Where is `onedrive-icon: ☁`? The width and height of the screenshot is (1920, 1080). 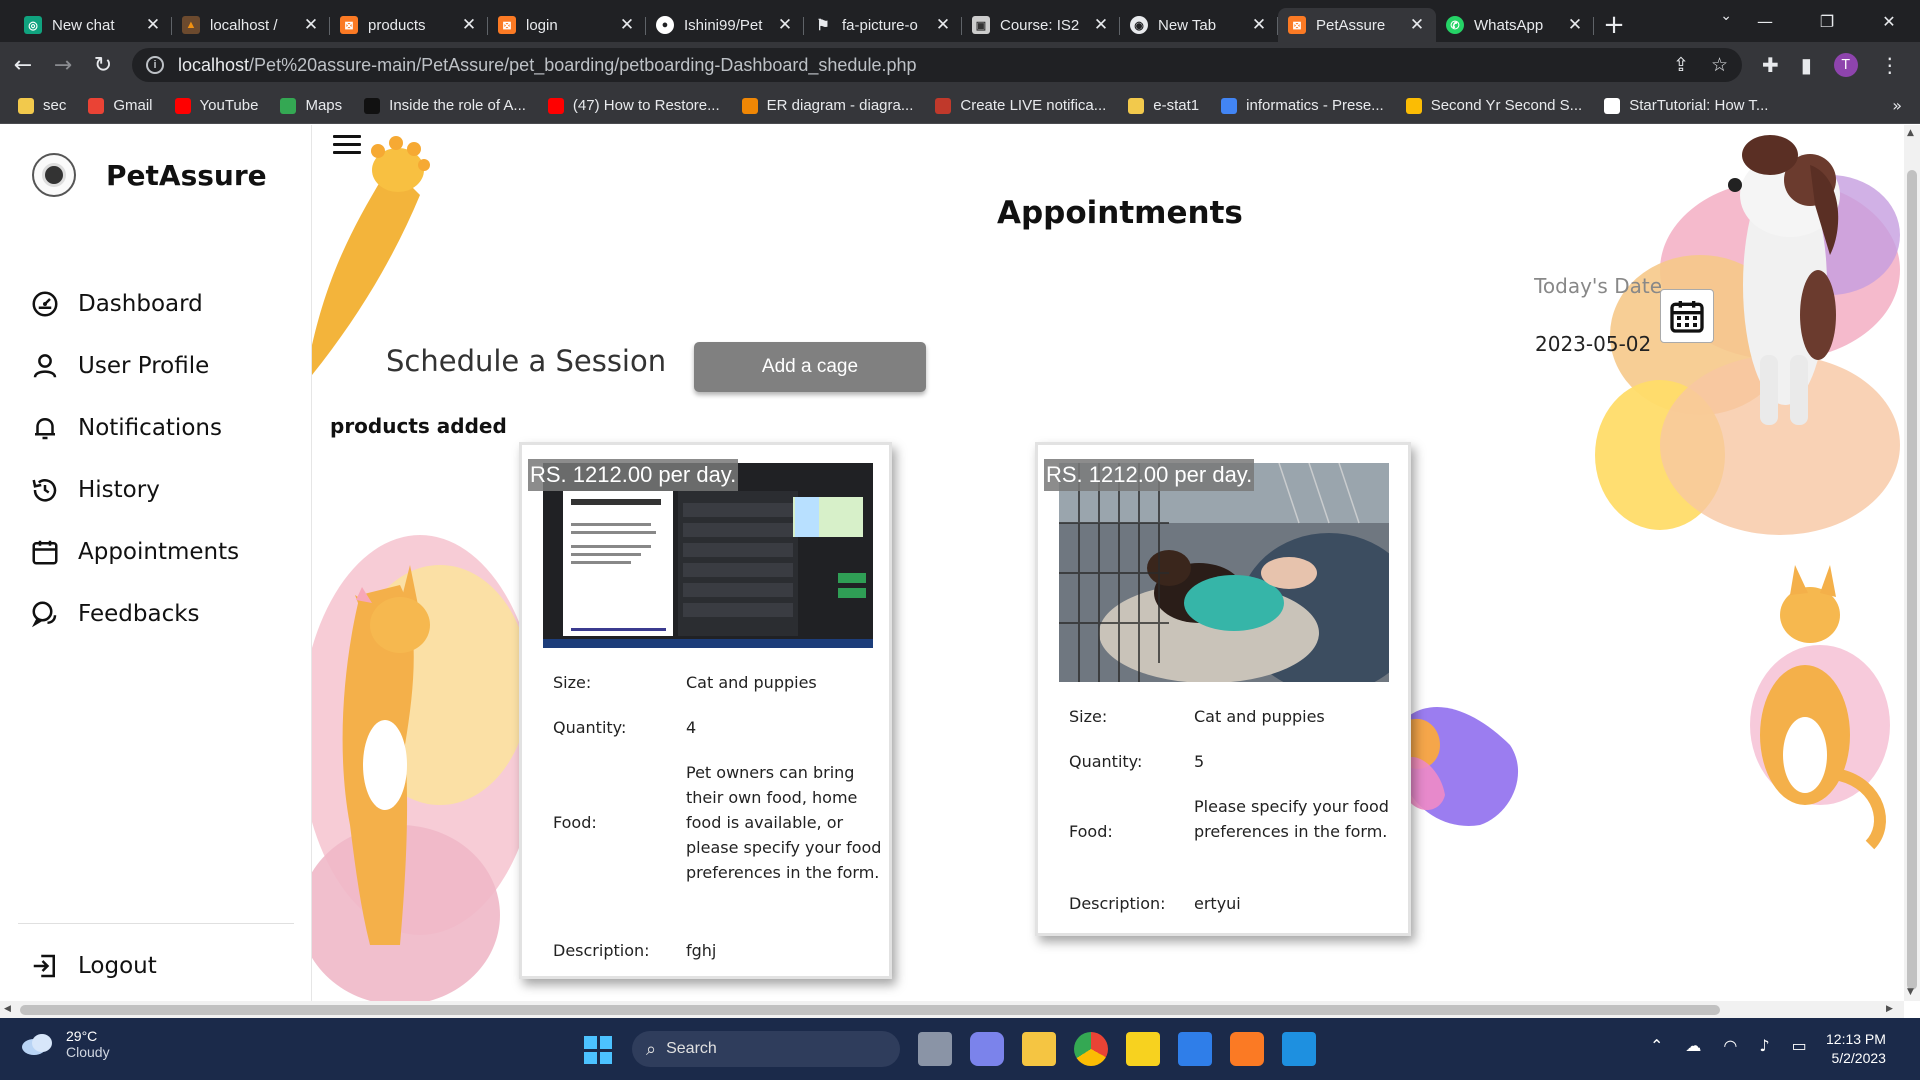 onedrive-icon: ☁ is located at coordinates (1693, 1045).